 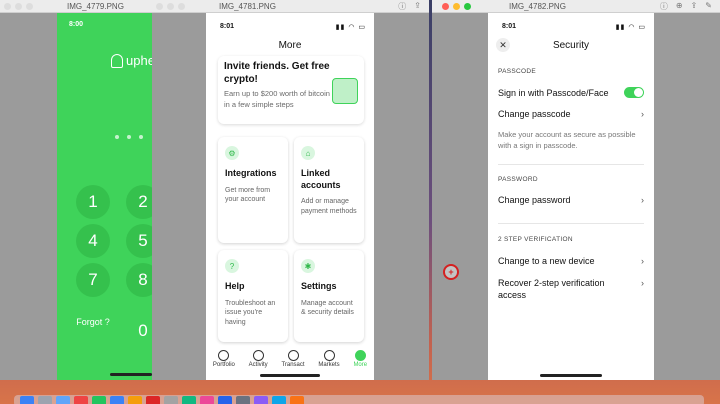 I want to click on sign-in-passcode-row: Sign in with Passcode/Face, so click(x=571, y=92).